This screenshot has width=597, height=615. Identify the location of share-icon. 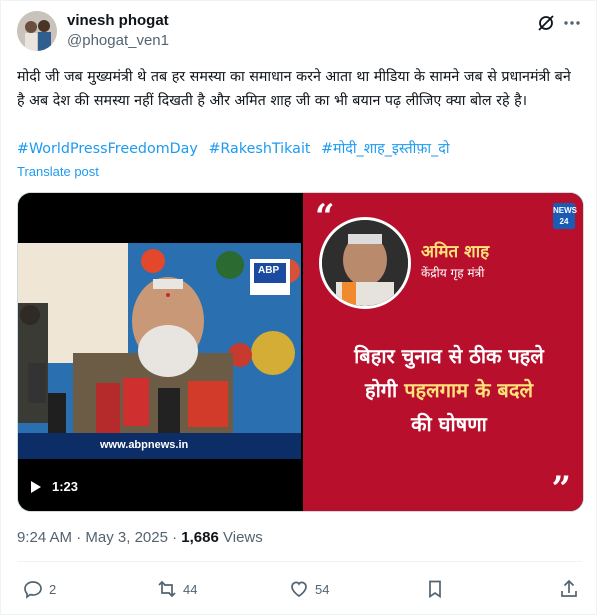
(569, 588).